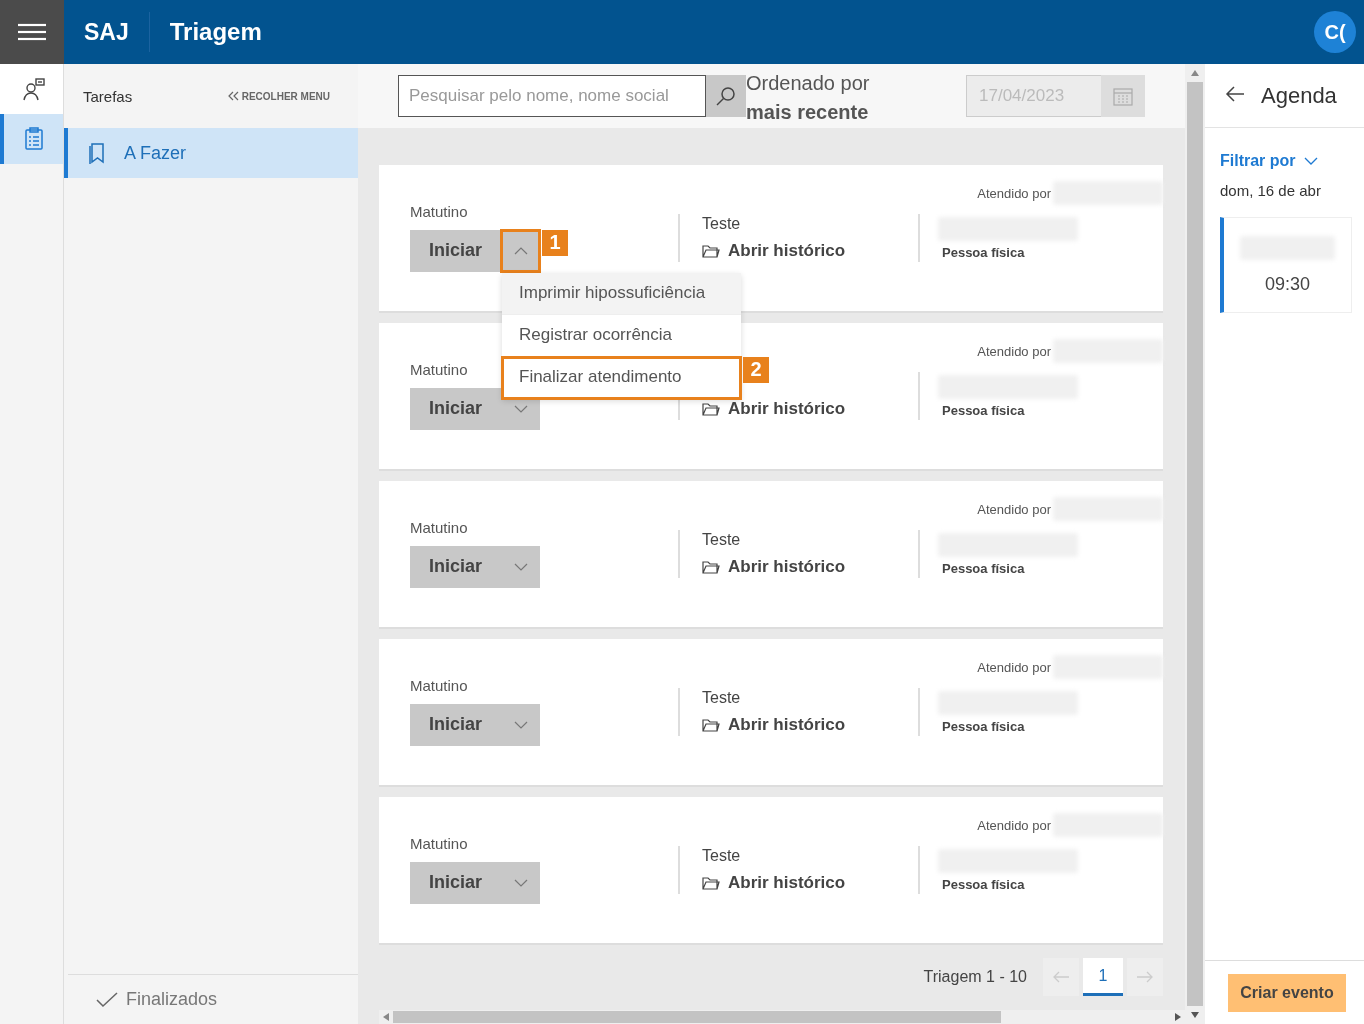 This screenshot has width=1364, height=1024. Describe the element at coordinates (975, 977) in the screenshot. I see `pagination-label: Triagem 1 - 10` at that location.